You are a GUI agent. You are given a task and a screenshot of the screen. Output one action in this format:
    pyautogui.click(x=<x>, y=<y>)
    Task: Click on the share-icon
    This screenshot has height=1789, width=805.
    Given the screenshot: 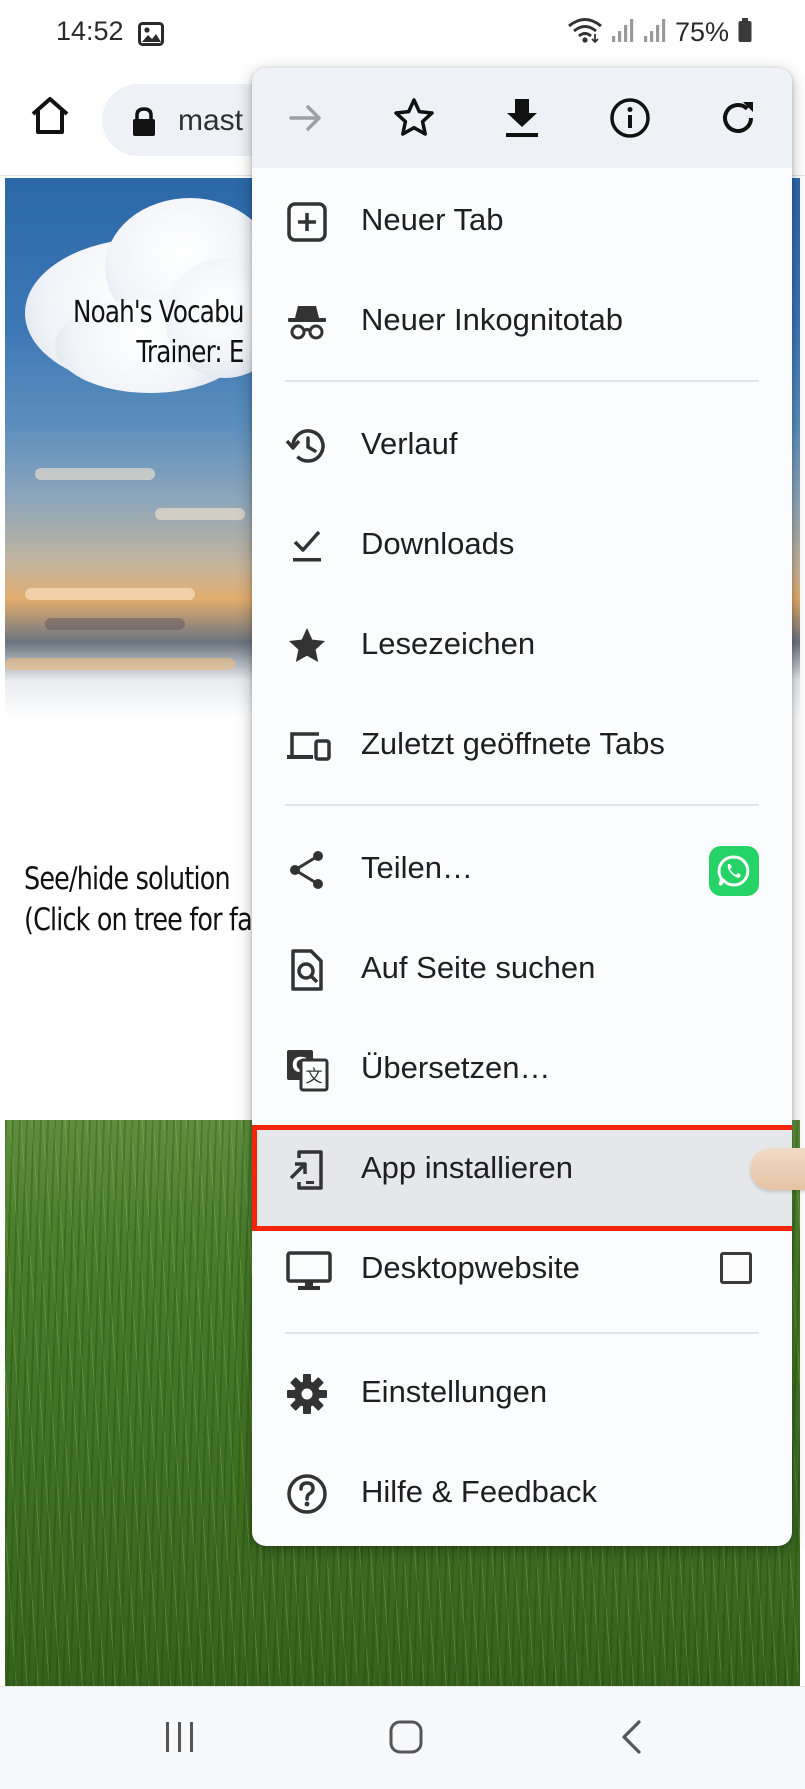 What is the action you would take?
    pyautogui.click(x=307, y=870)
    